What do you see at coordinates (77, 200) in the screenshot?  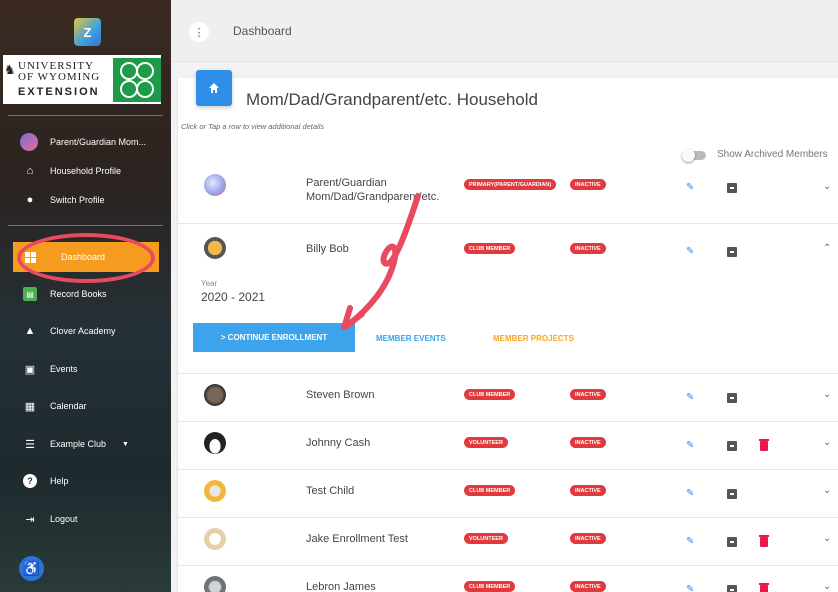 I see `sidebar-item-label: Switch Profile` at bounding box center [77, 200].